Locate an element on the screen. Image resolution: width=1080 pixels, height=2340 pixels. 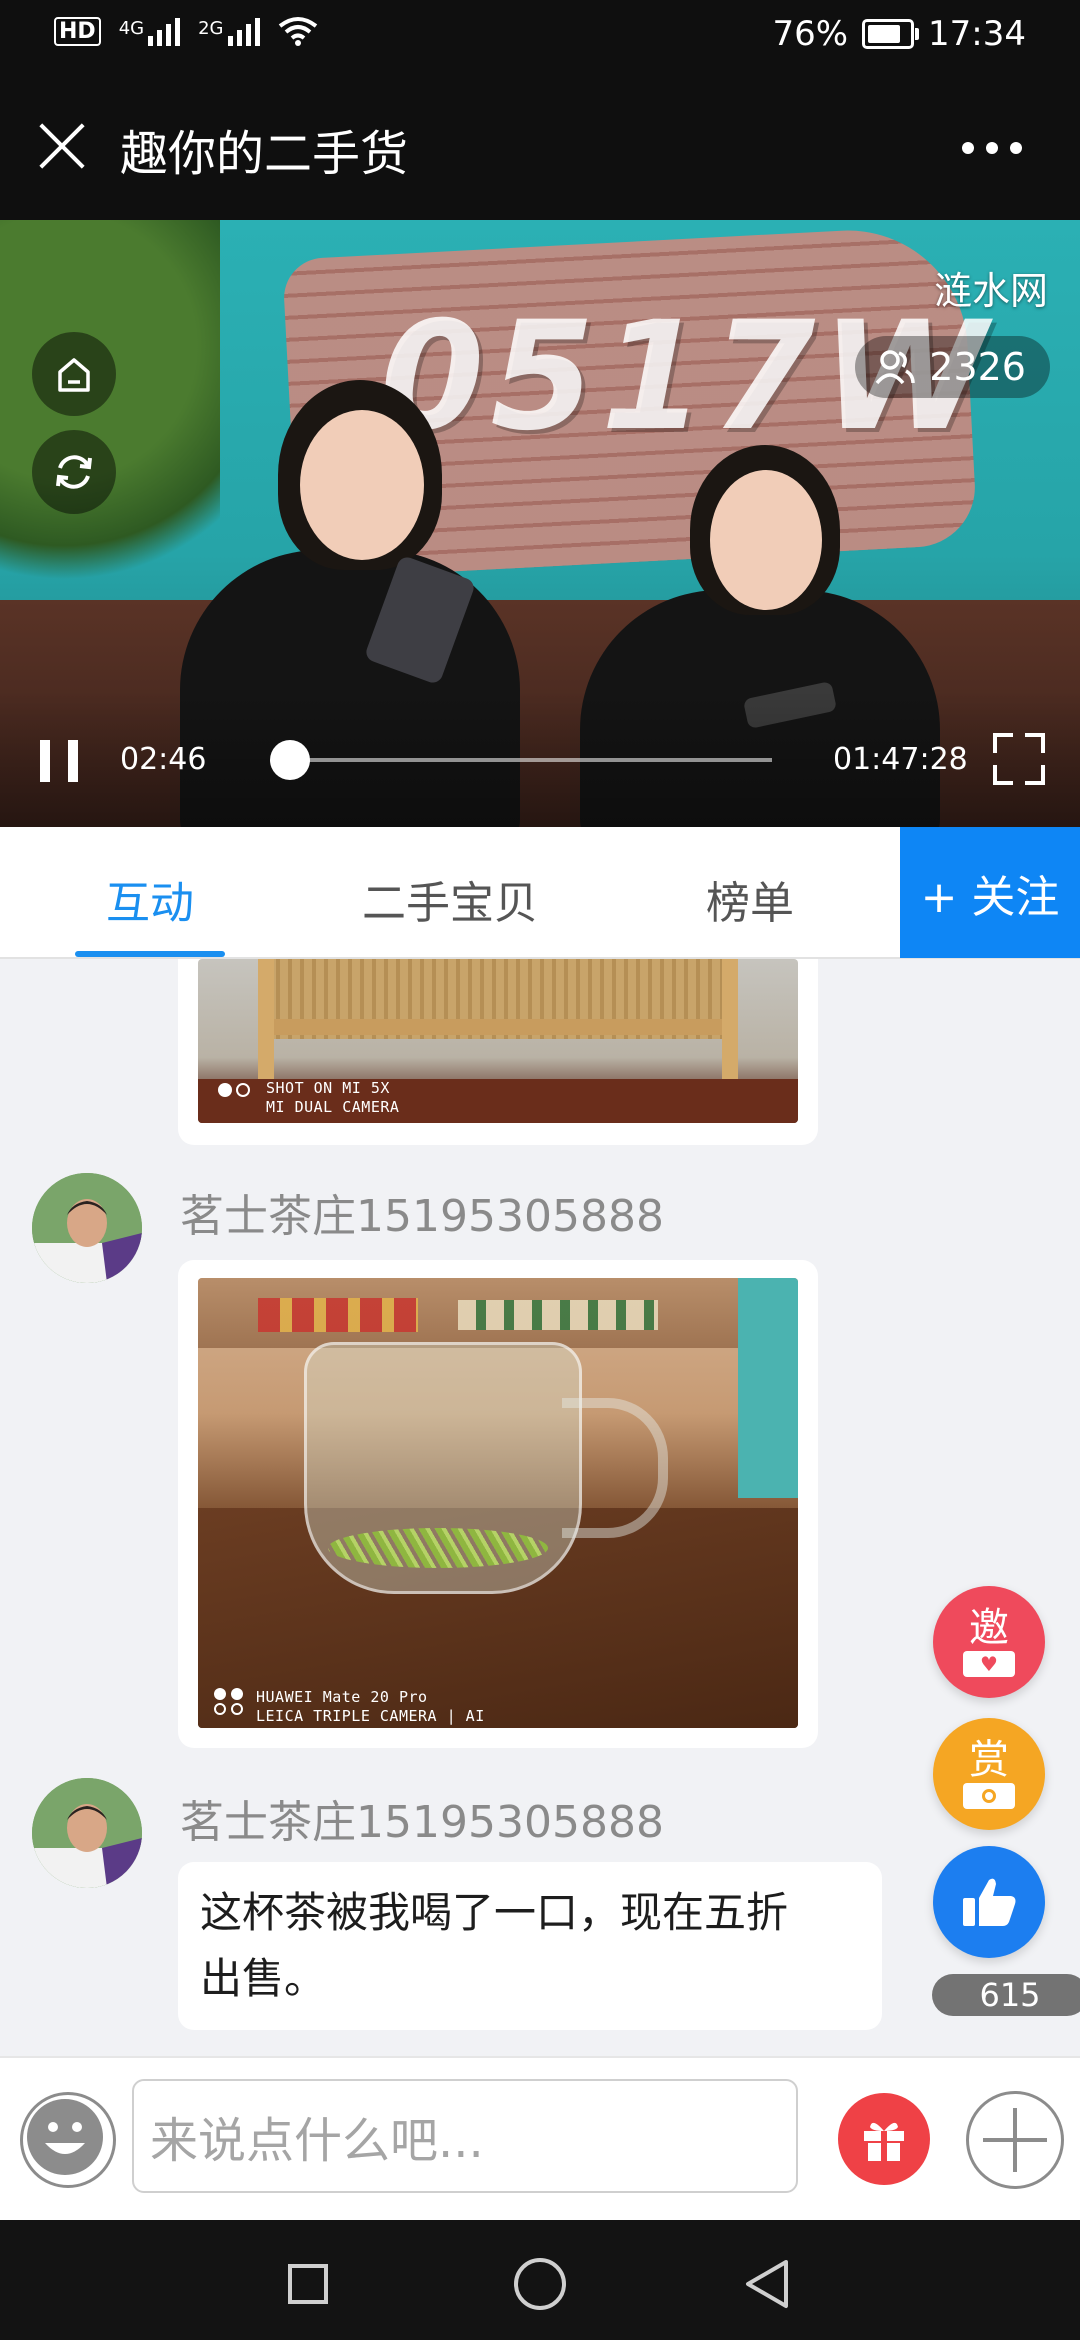
window is located at coordinates (768, 1388).